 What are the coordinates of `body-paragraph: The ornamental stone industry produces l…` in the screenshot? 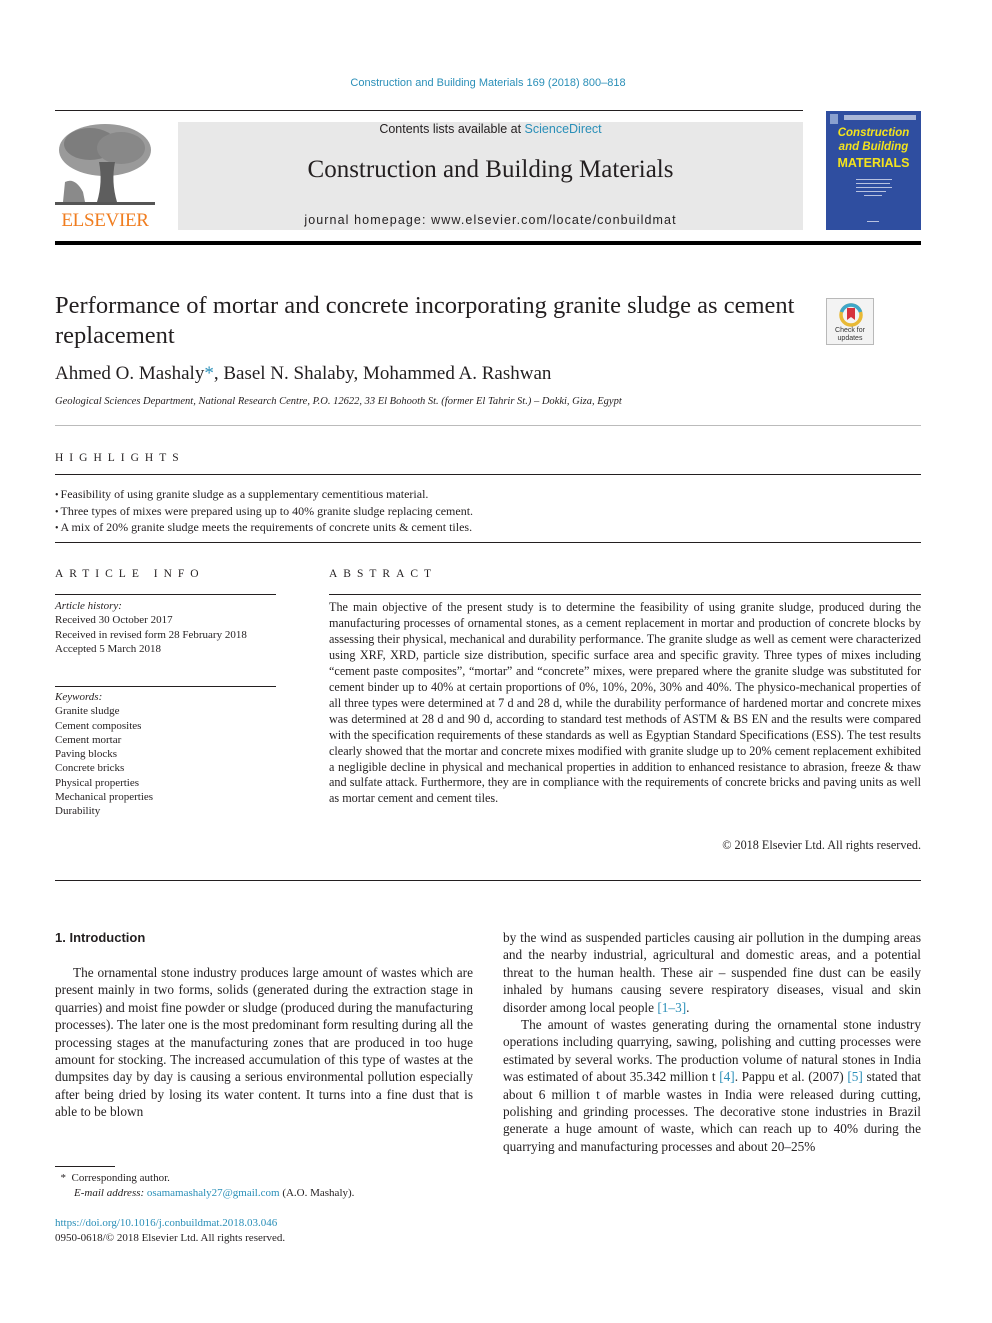 It's located at (264, 1042).